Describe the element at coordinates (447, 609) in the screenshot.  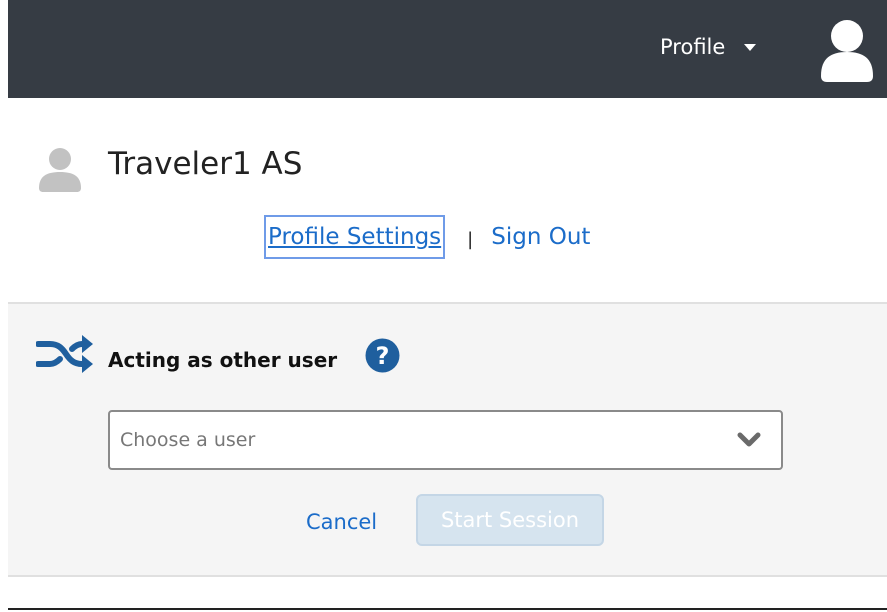
I see `divider` at that location.